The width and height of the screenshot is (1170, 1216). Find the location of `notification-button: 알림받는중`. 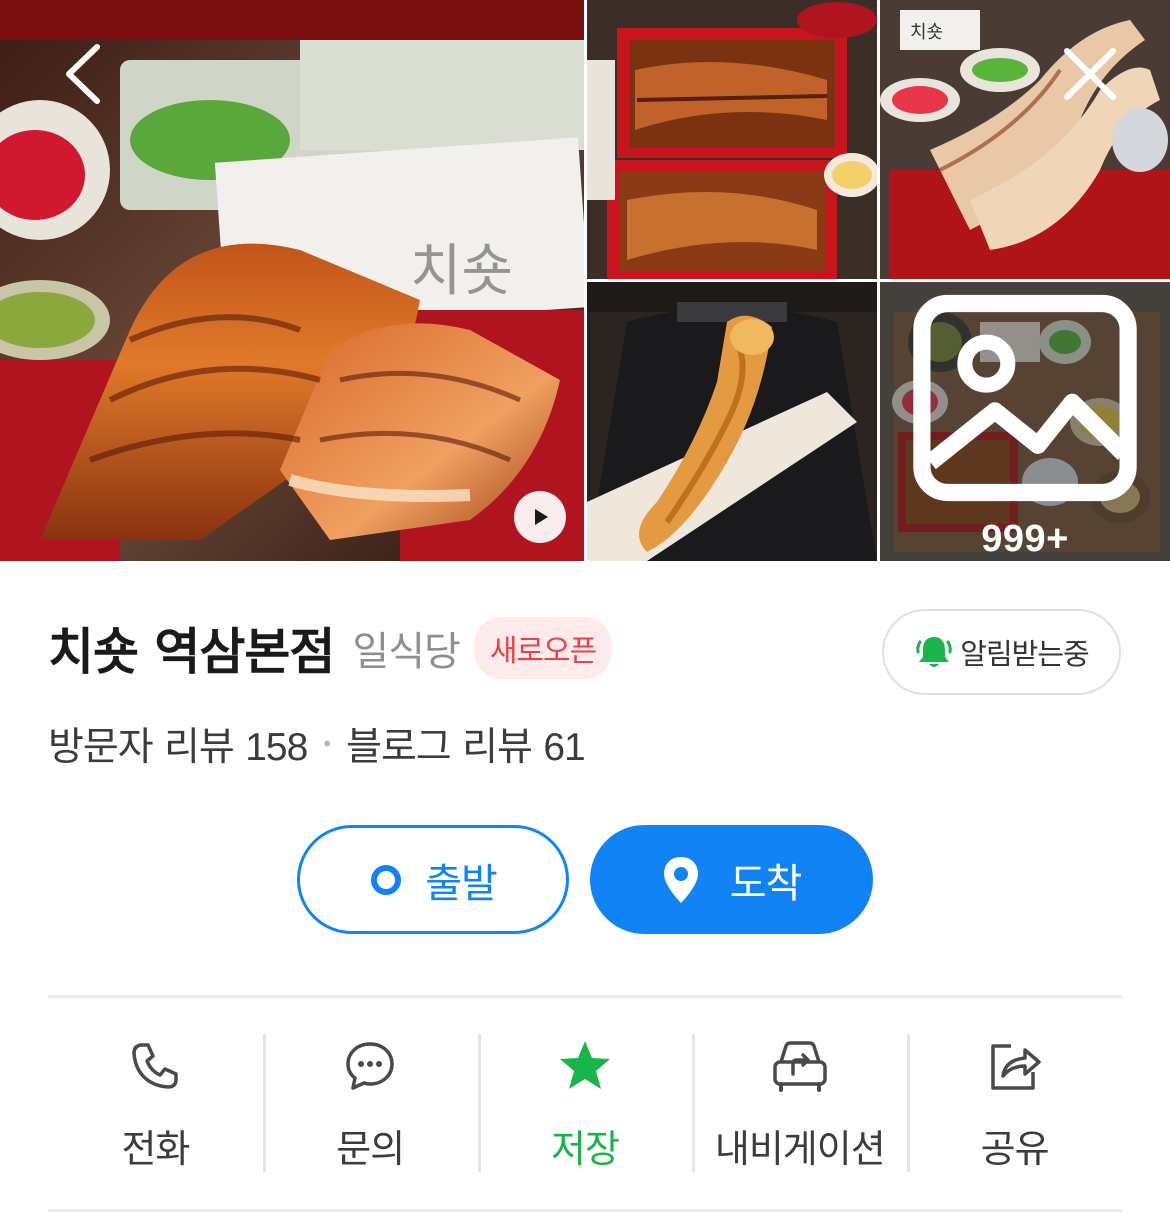

notification-button: 알림받는중 is located at coordinates (1001, 652).